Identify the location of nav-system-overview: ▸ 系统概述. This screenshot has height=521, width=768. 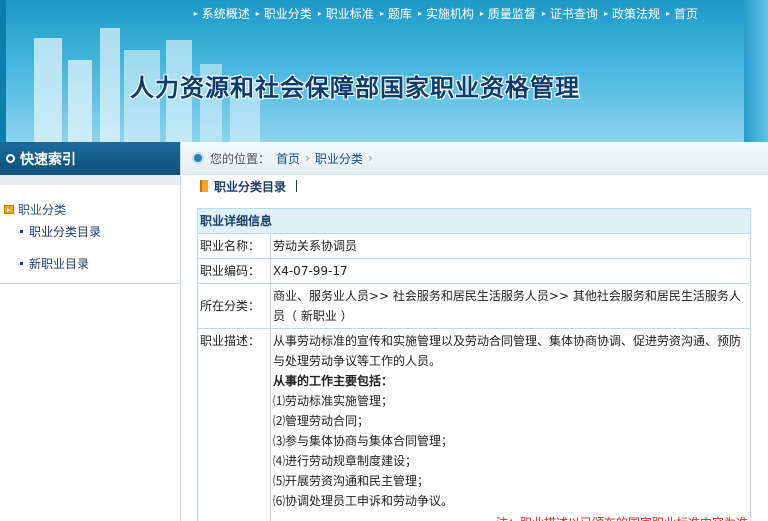
(222, 13).